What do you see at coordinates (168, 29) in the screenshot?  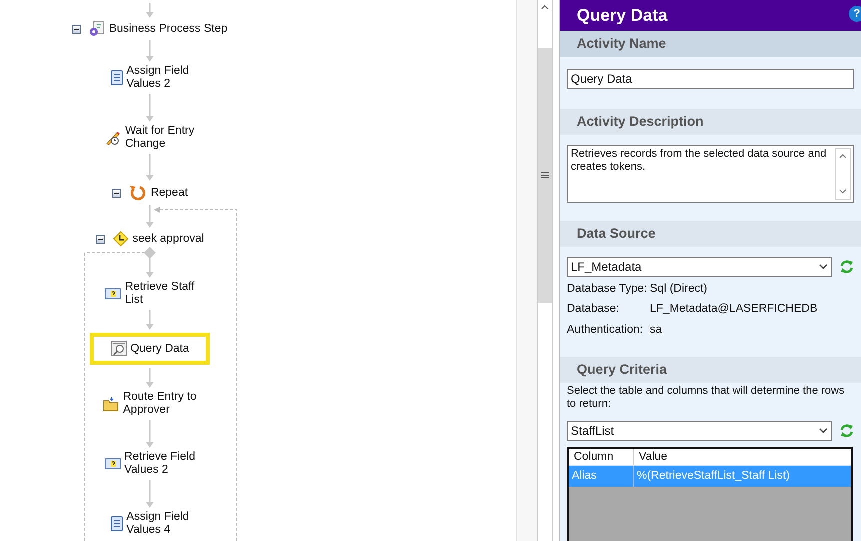 I see `activity-label: Business Process Step` at bounding box center [168, 29].